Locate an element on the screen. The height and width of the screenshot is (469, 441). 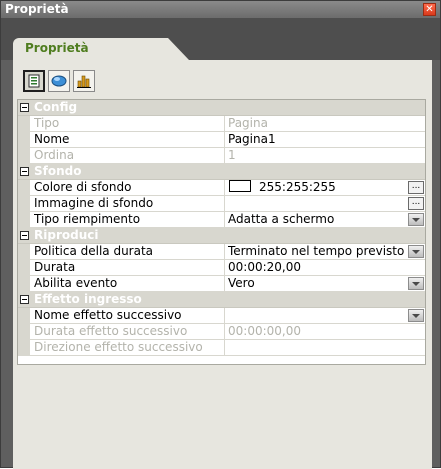
property-value: Terminato nel tempo previsto is located at coordinates (318, 251).